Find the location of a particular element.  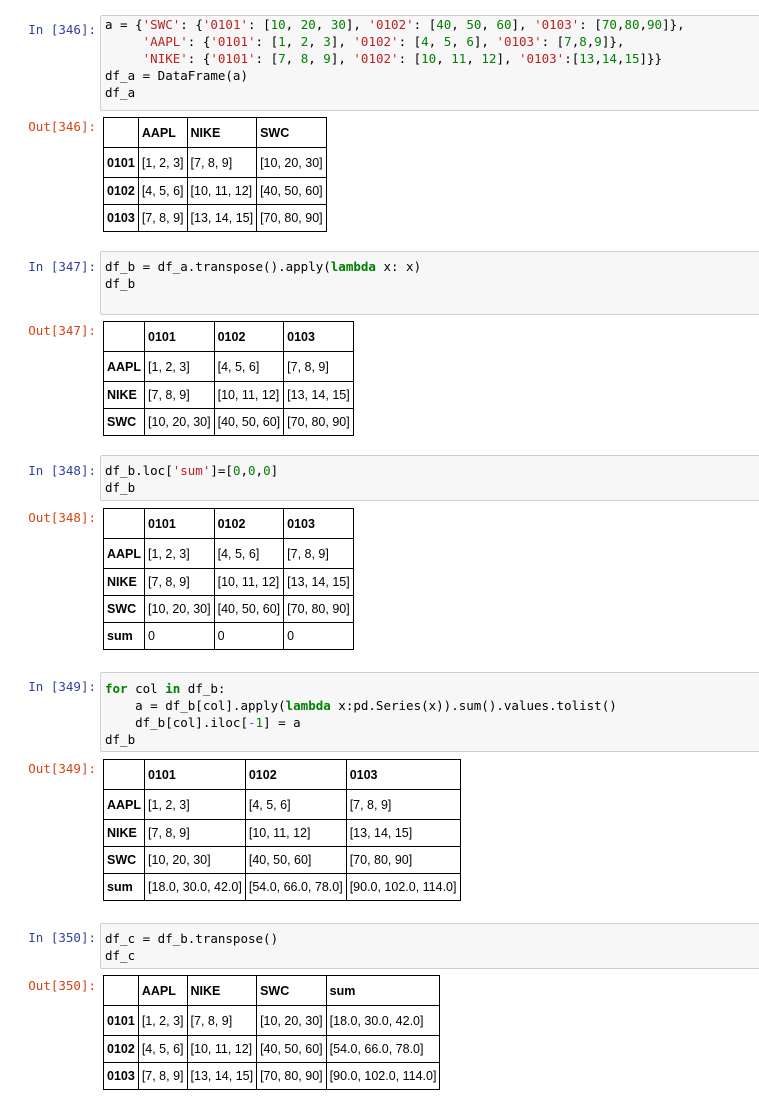

code-token: df_c is located at coordinates (120, 955).